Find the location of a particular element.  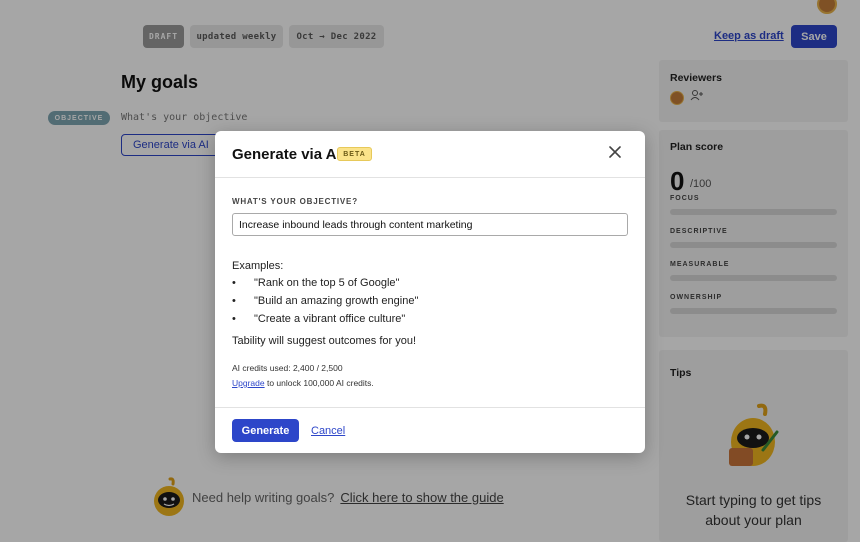

modal-title: Generate via AI is located at coordinates (286, 154).